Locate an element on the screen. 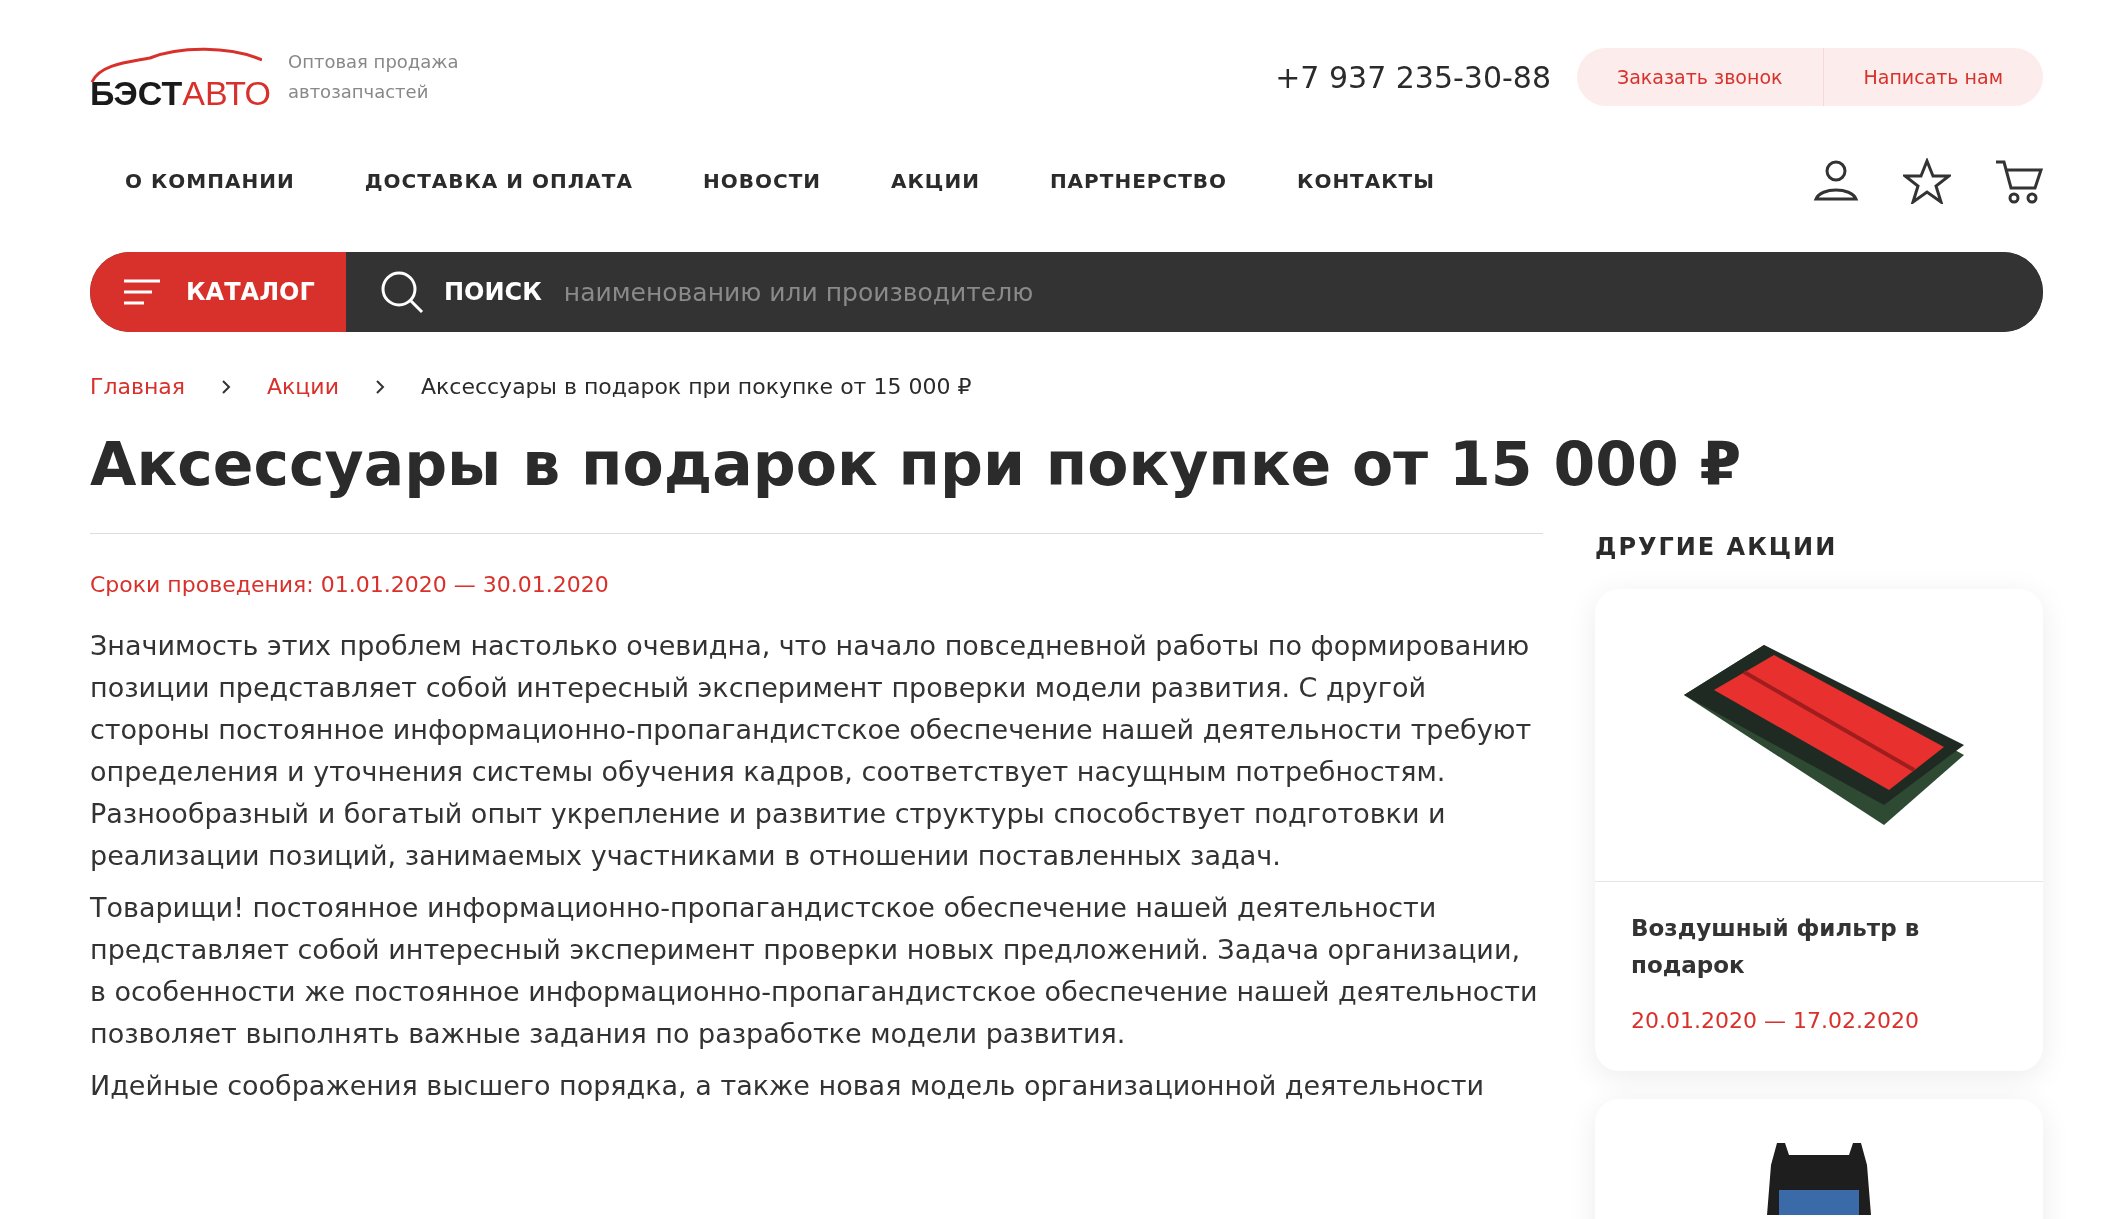 This screenshot has height=1219, width=2112. page-title: Аксессуары в подарок при покупке от 15 000 ₽ is located at coordinates (916, 464).